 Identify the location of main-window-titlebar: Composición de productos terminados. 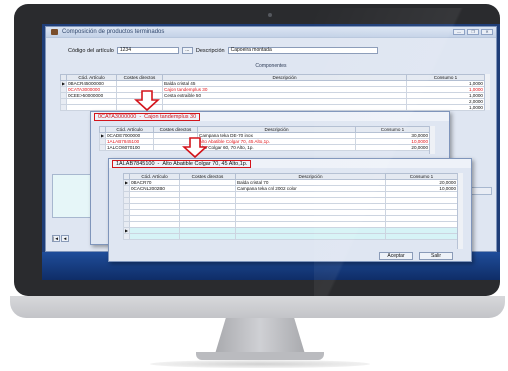
(271, 32).